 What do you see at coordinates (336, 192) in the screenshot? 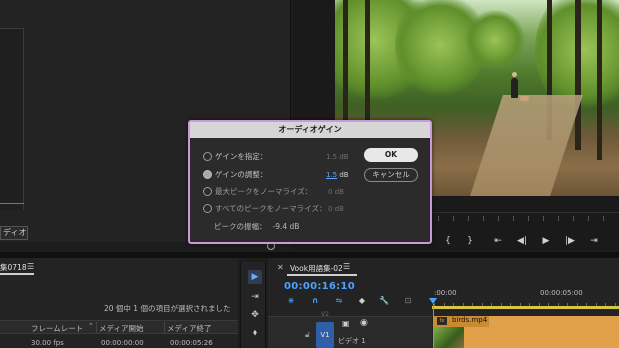
I see `normalize-max-peak-value: 0 dB` at bounding box center [336, 192].